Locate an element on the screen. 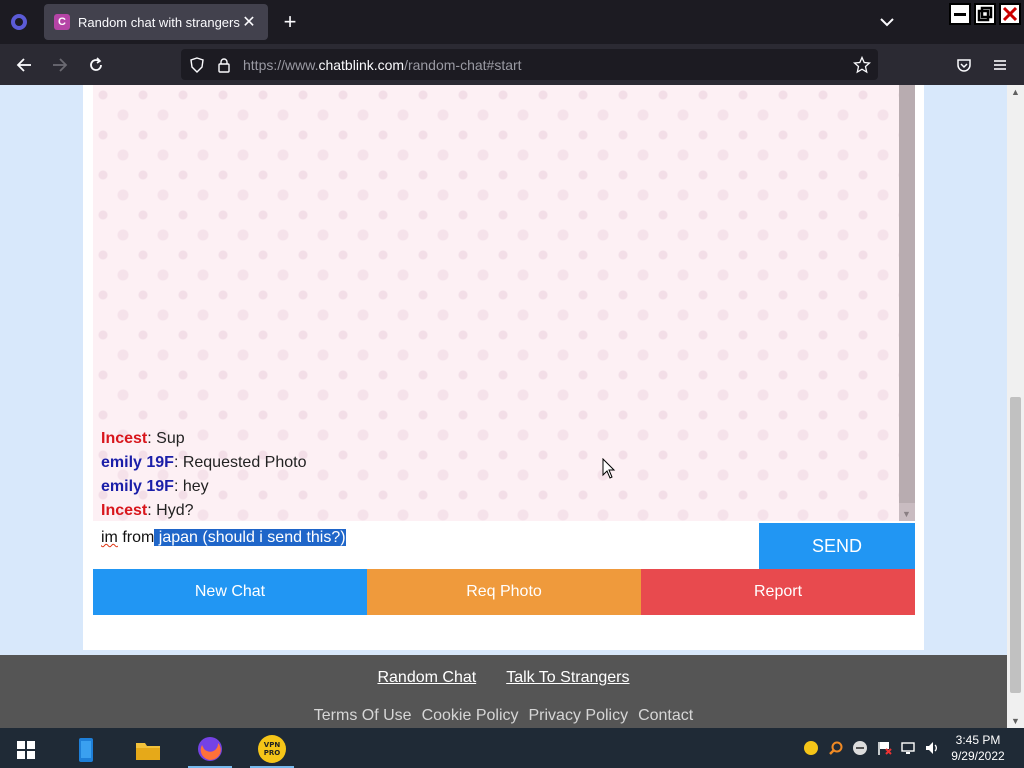 This screenshot has height=768, width=1024. clock-time: 3:45 PM is located at coordinates (978, 740).